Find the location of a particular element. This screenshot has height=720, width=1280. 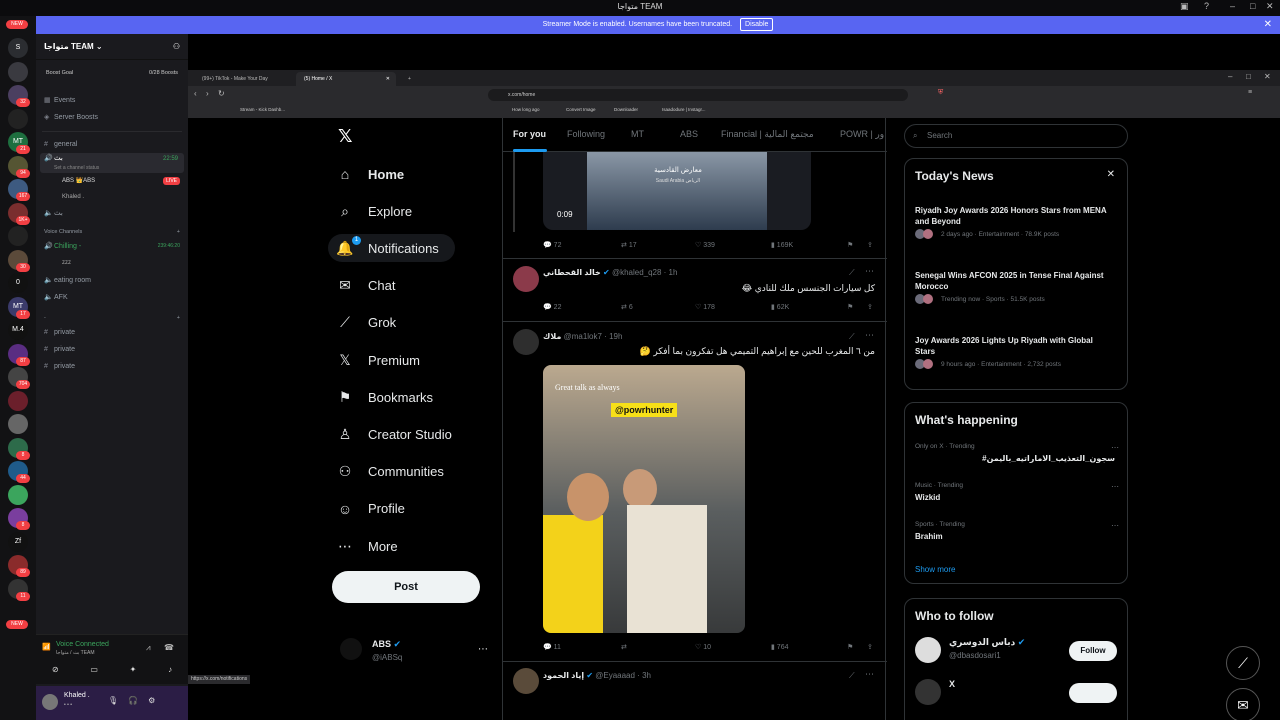

views-button: ▮ 62K is located at coordinates (780, 307).